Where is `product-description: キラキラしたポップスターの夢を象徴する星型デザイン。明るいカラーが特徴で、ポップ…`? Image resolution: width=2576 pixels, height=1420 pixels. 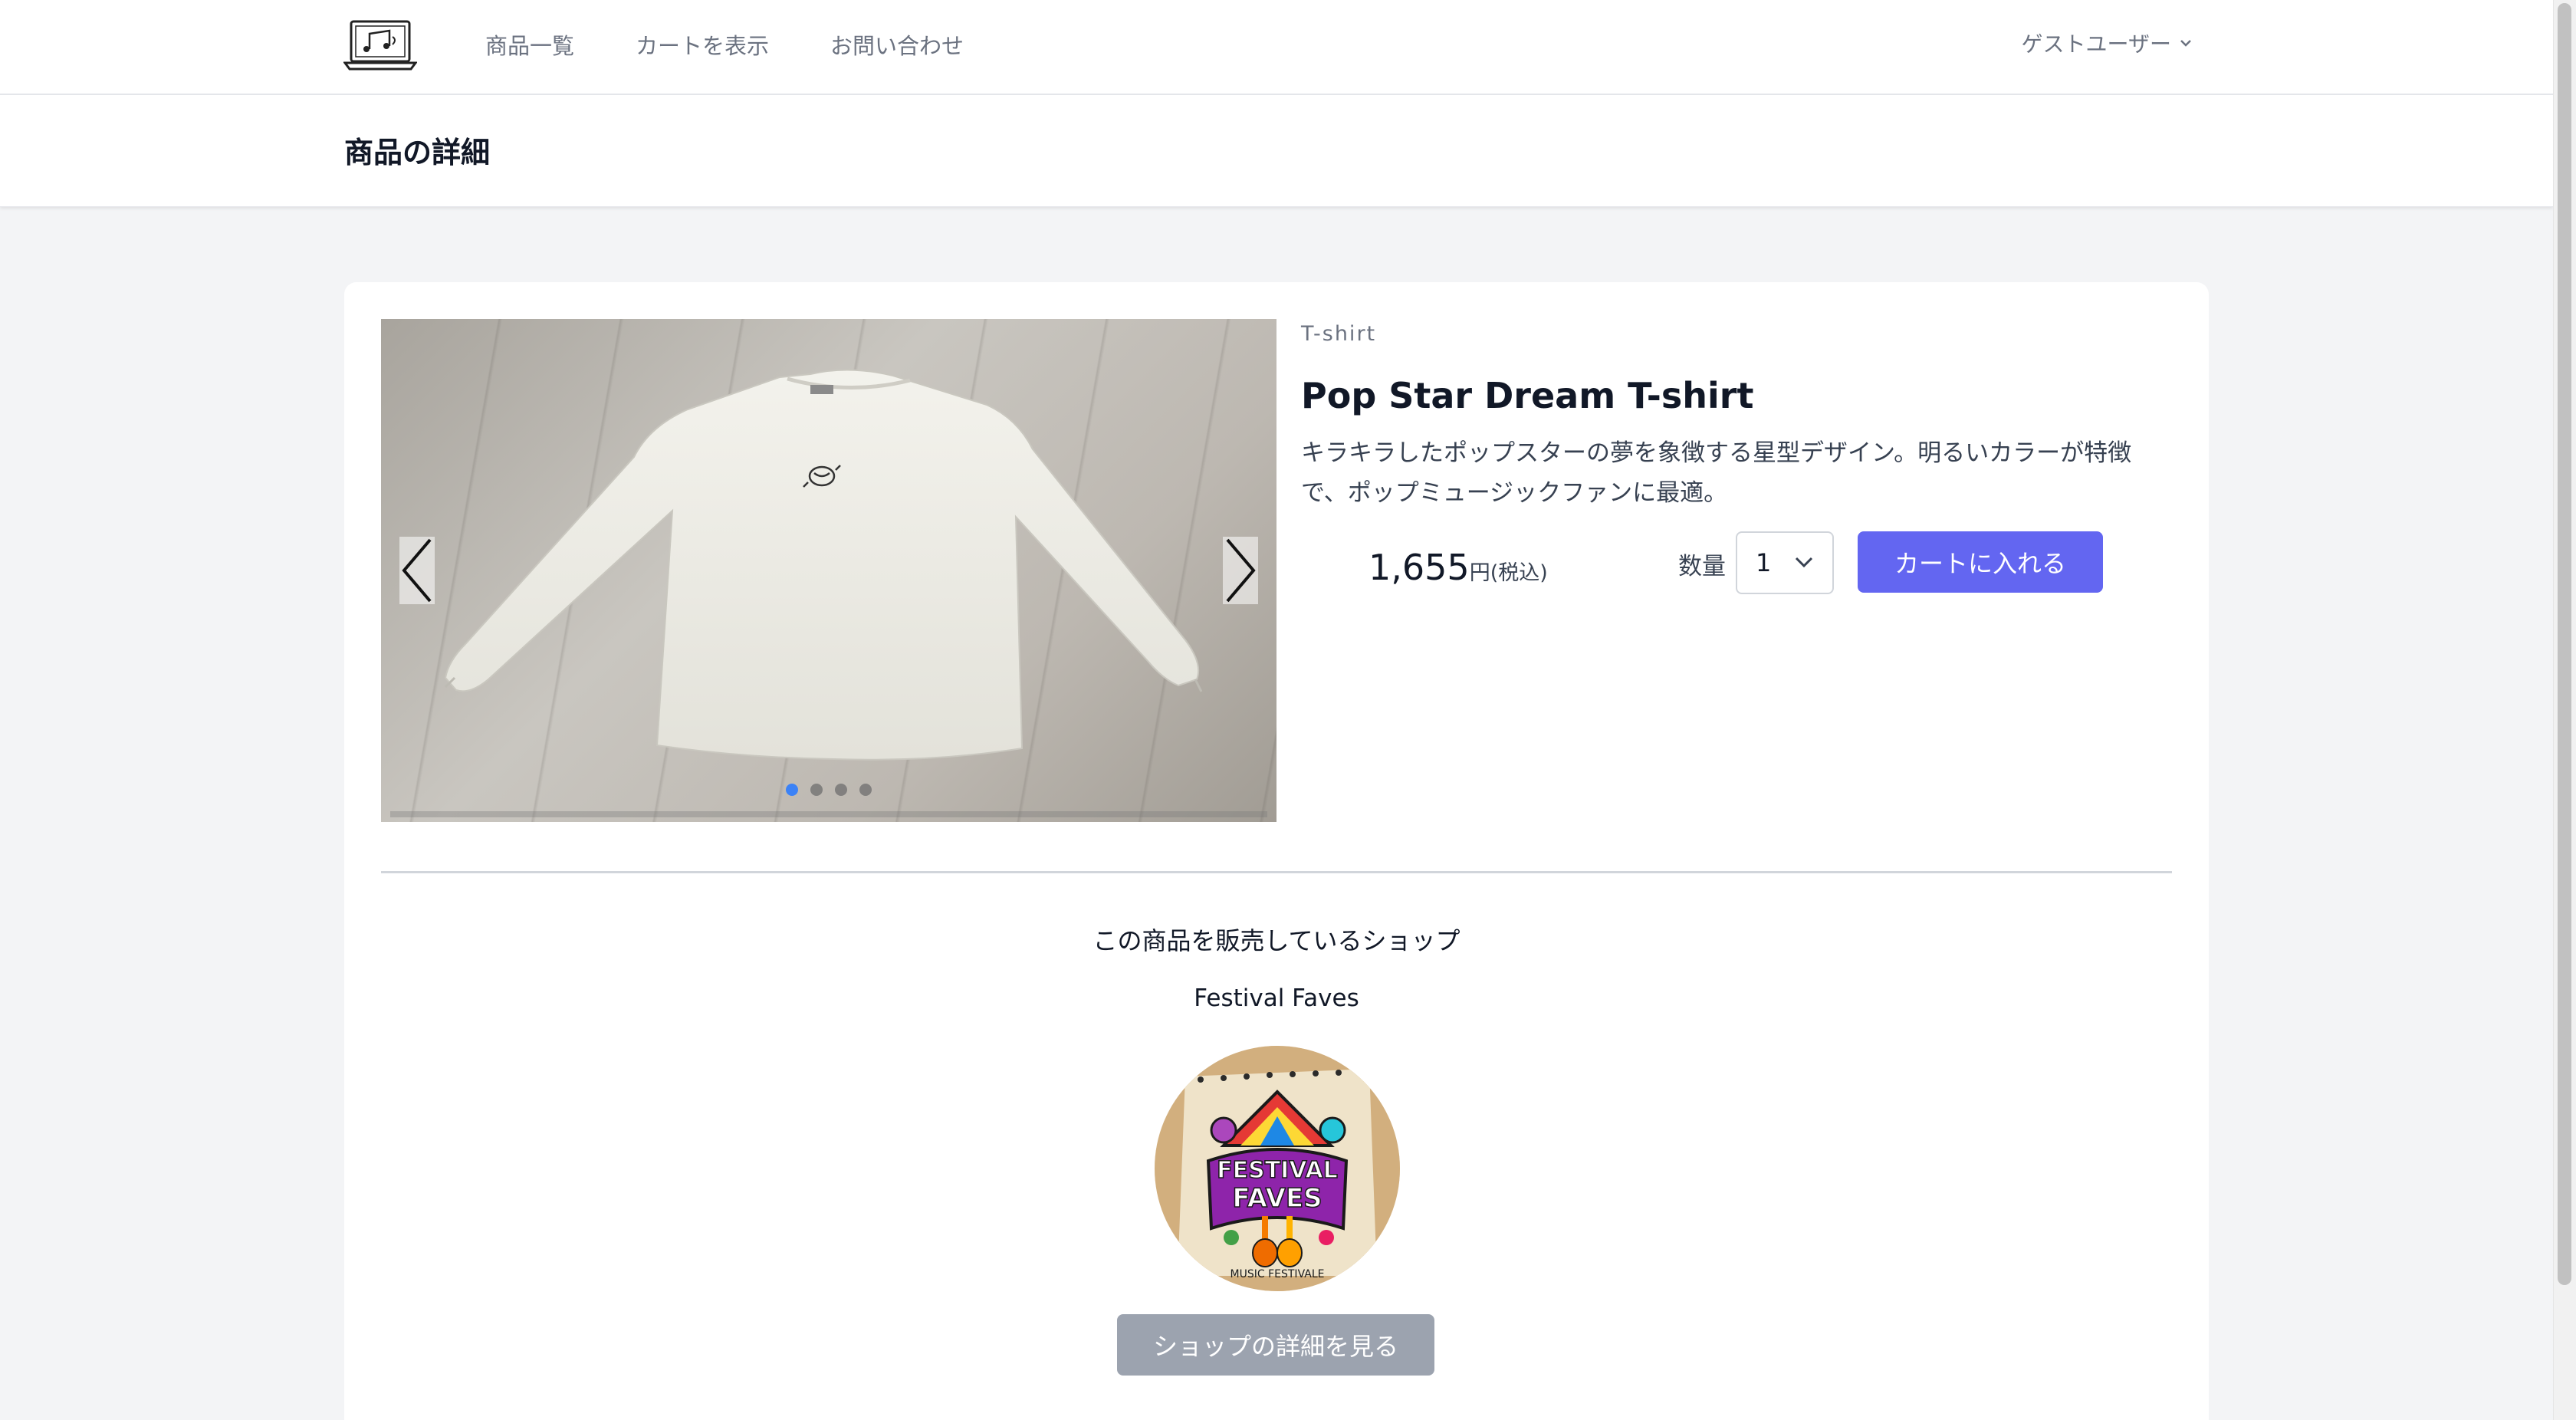 product-description: キラキラしたポップスターの夢を象徴する星型デザイン。明るいカラーが特徴で、ポップ… is located at coordinates (1717, 473).